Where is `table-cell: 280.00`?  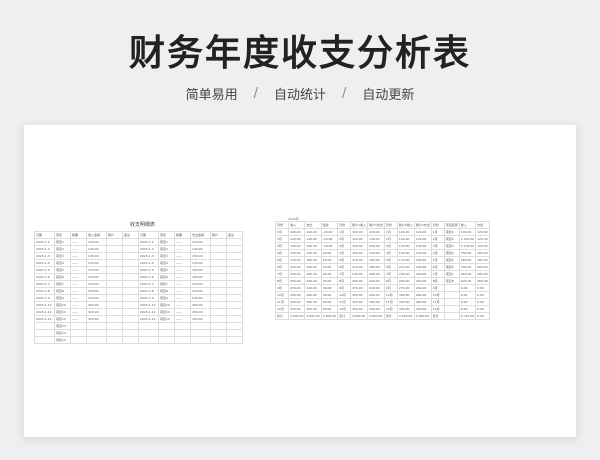
table-cell: 280.00 is located at coordinates (200, 312).